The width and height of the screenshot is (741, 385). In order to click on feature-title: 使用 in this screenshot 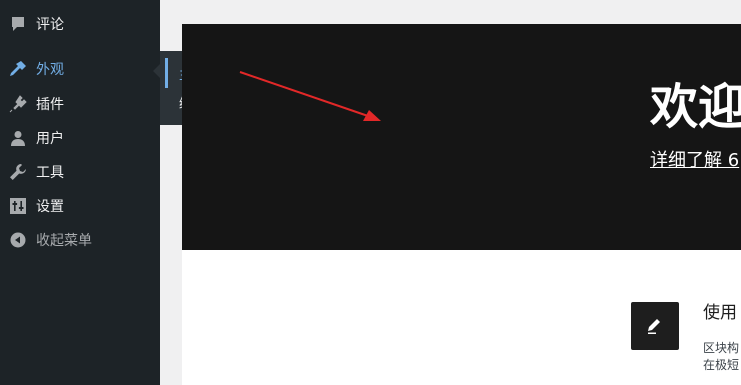, I will do `click(720, 313)`.